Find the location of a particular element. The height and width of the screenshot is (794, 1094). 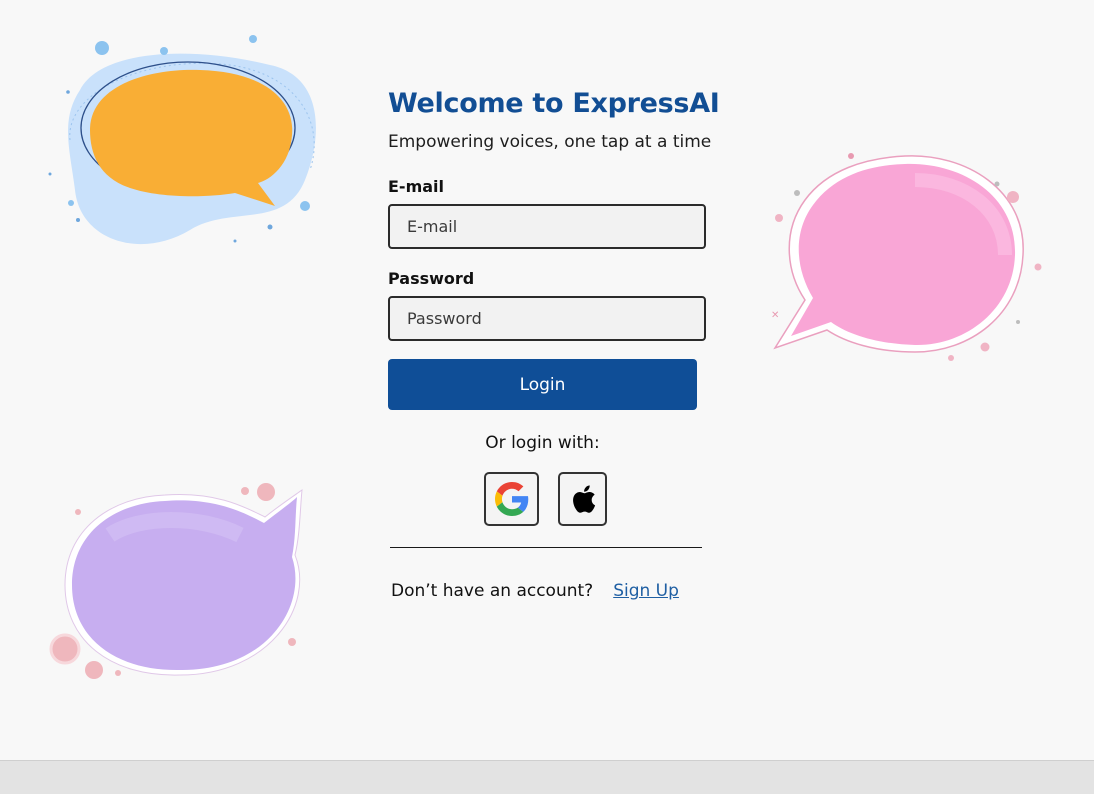

purple-speech-bubble-illustration is located at coordinates (176, 581).